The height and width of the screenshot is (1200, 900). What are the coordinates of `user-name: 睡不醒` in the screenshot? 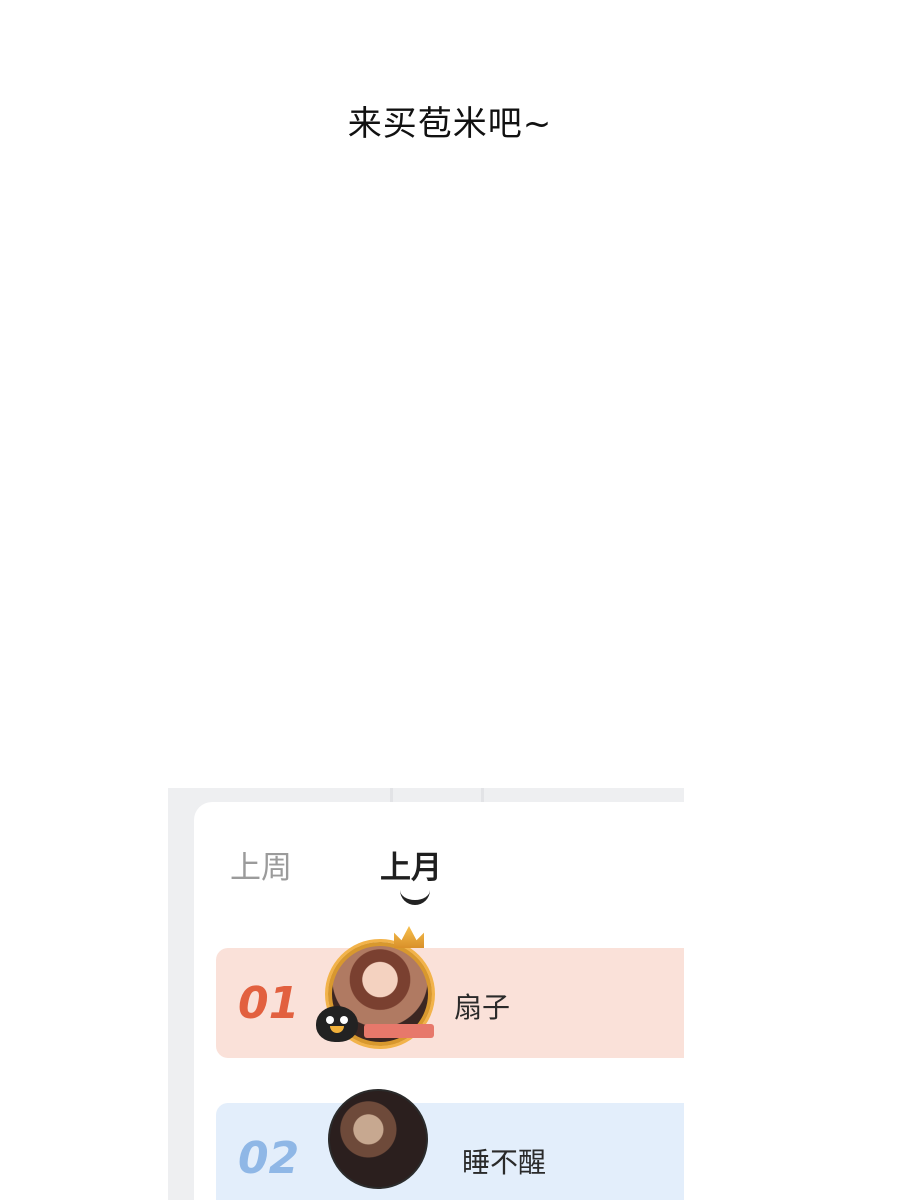 It's located at (504, 1162).